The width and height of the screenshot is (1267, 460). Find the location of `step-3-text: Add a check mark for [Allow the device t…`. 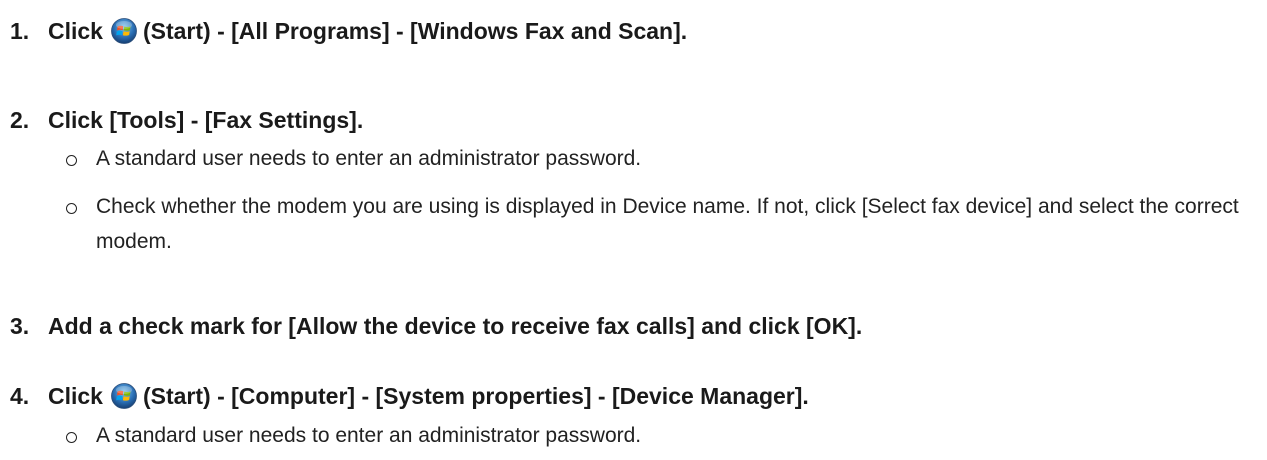

step-3-text: Add a check mark for [Allow the device t… is located at coordinates (455, 326).